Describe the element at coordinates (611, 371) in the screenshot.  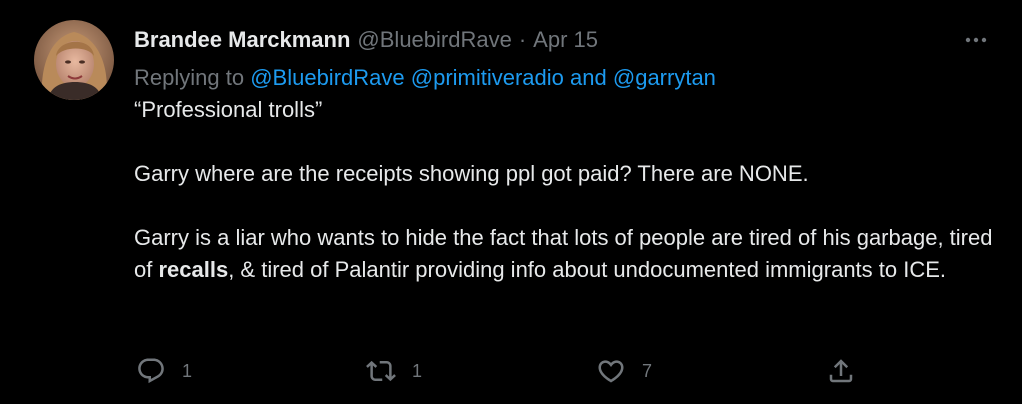
I see `heart-icon` at that location.